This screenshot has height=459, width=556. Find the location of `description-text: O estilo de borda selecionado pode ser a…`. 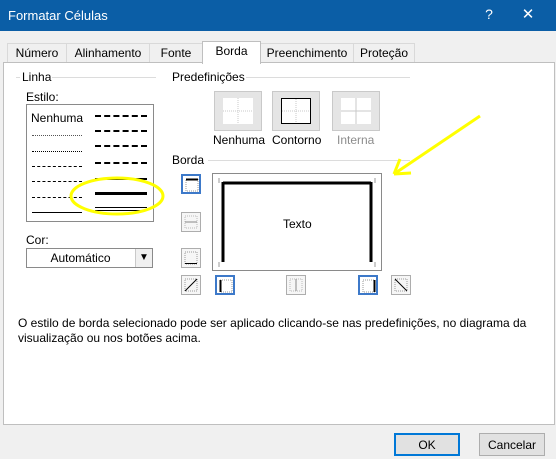

description-text: O estilo de borda selecionado pode ser a… is located at coordinates (272, 330).